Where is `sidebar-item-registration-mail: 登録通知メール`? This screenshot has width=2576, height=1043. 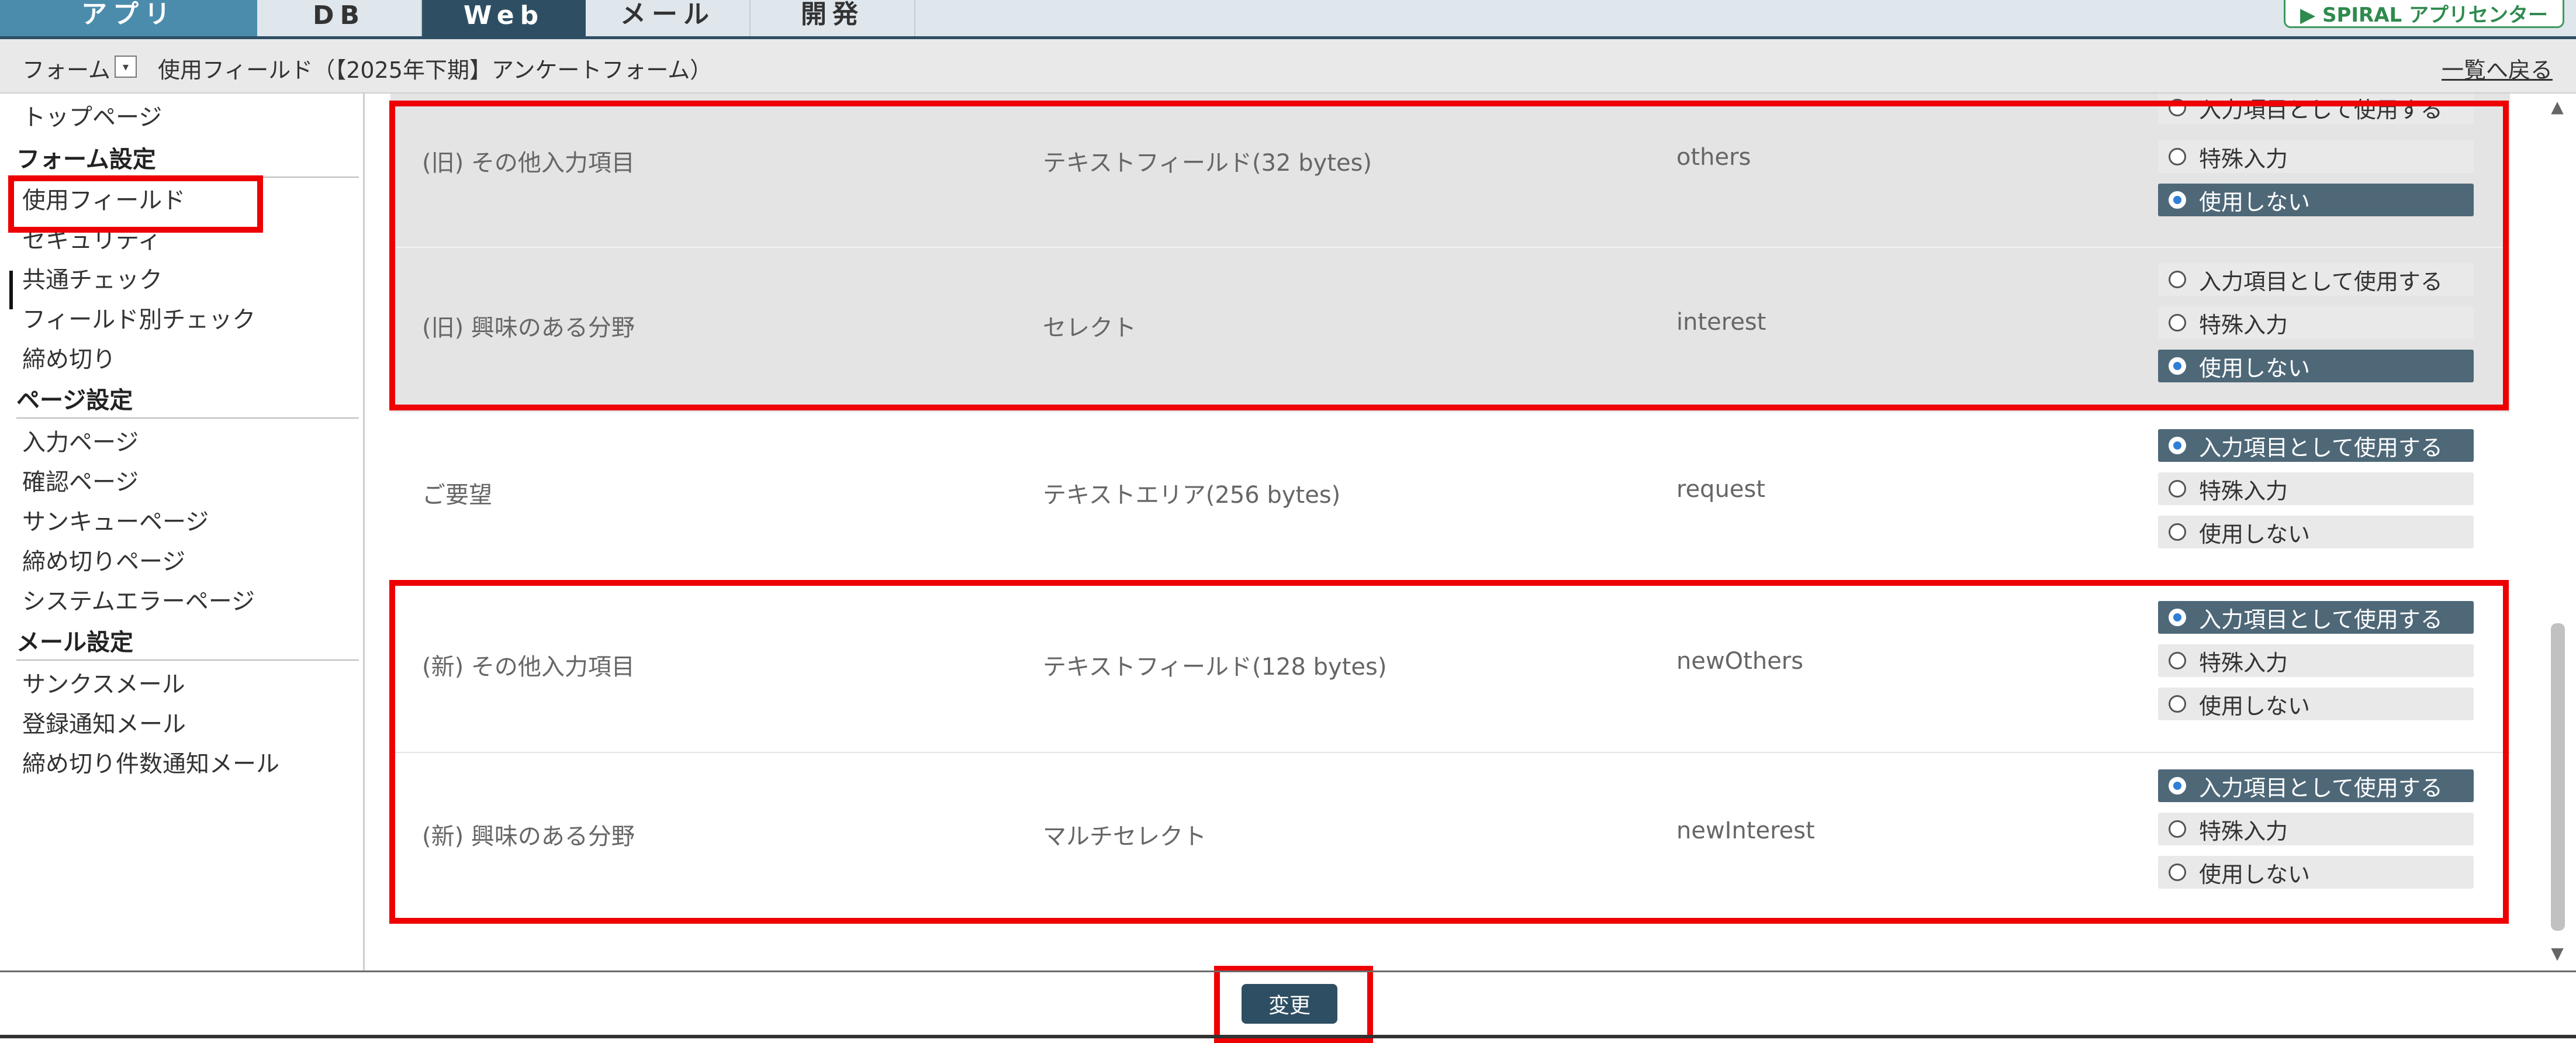 sidebar-item-registration-mail: 登録通知メール is located at coordinates (104, 722).